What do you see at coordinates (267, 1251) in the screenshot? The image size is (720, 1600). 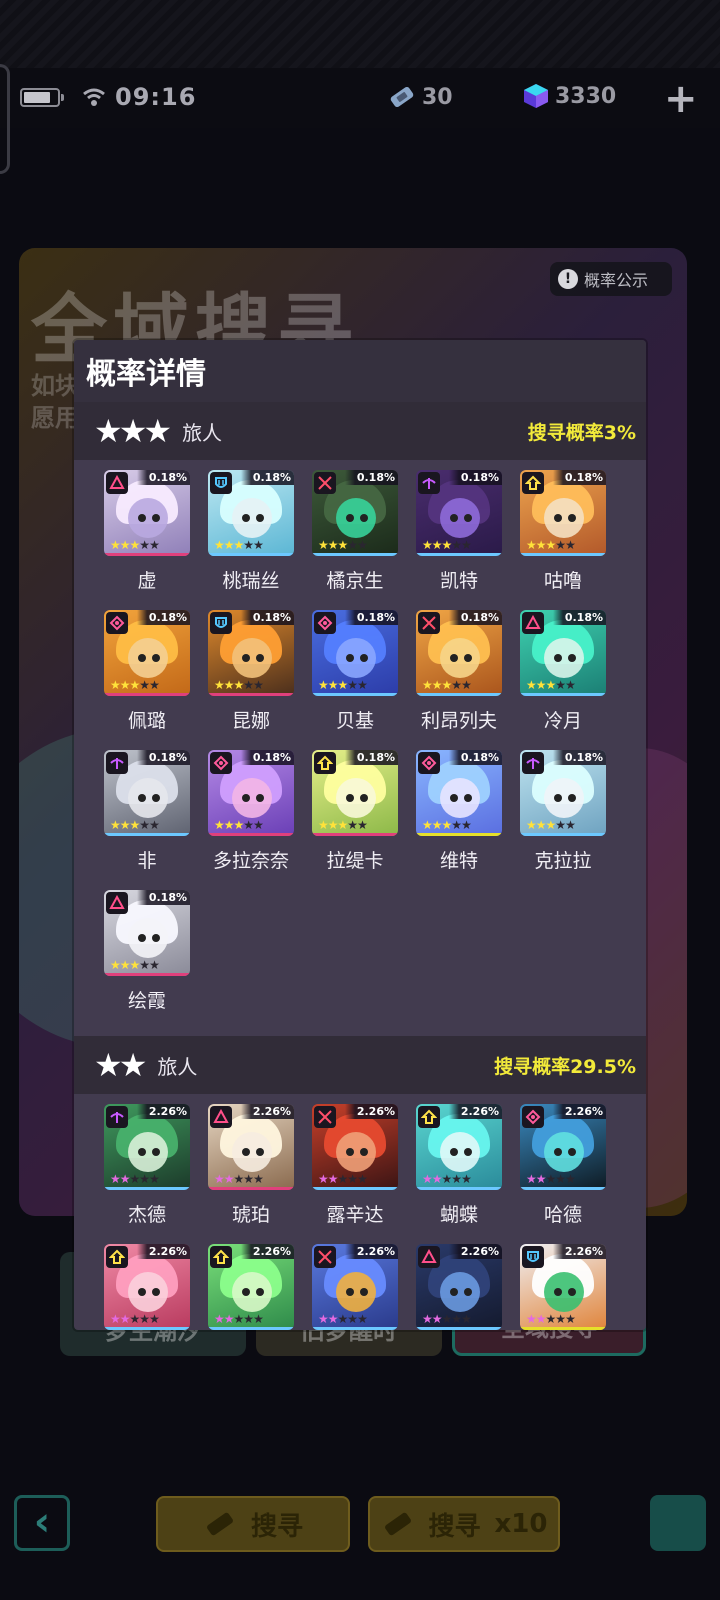 I see `character-rate: 2.26%` at bounding box center [267, 1251].